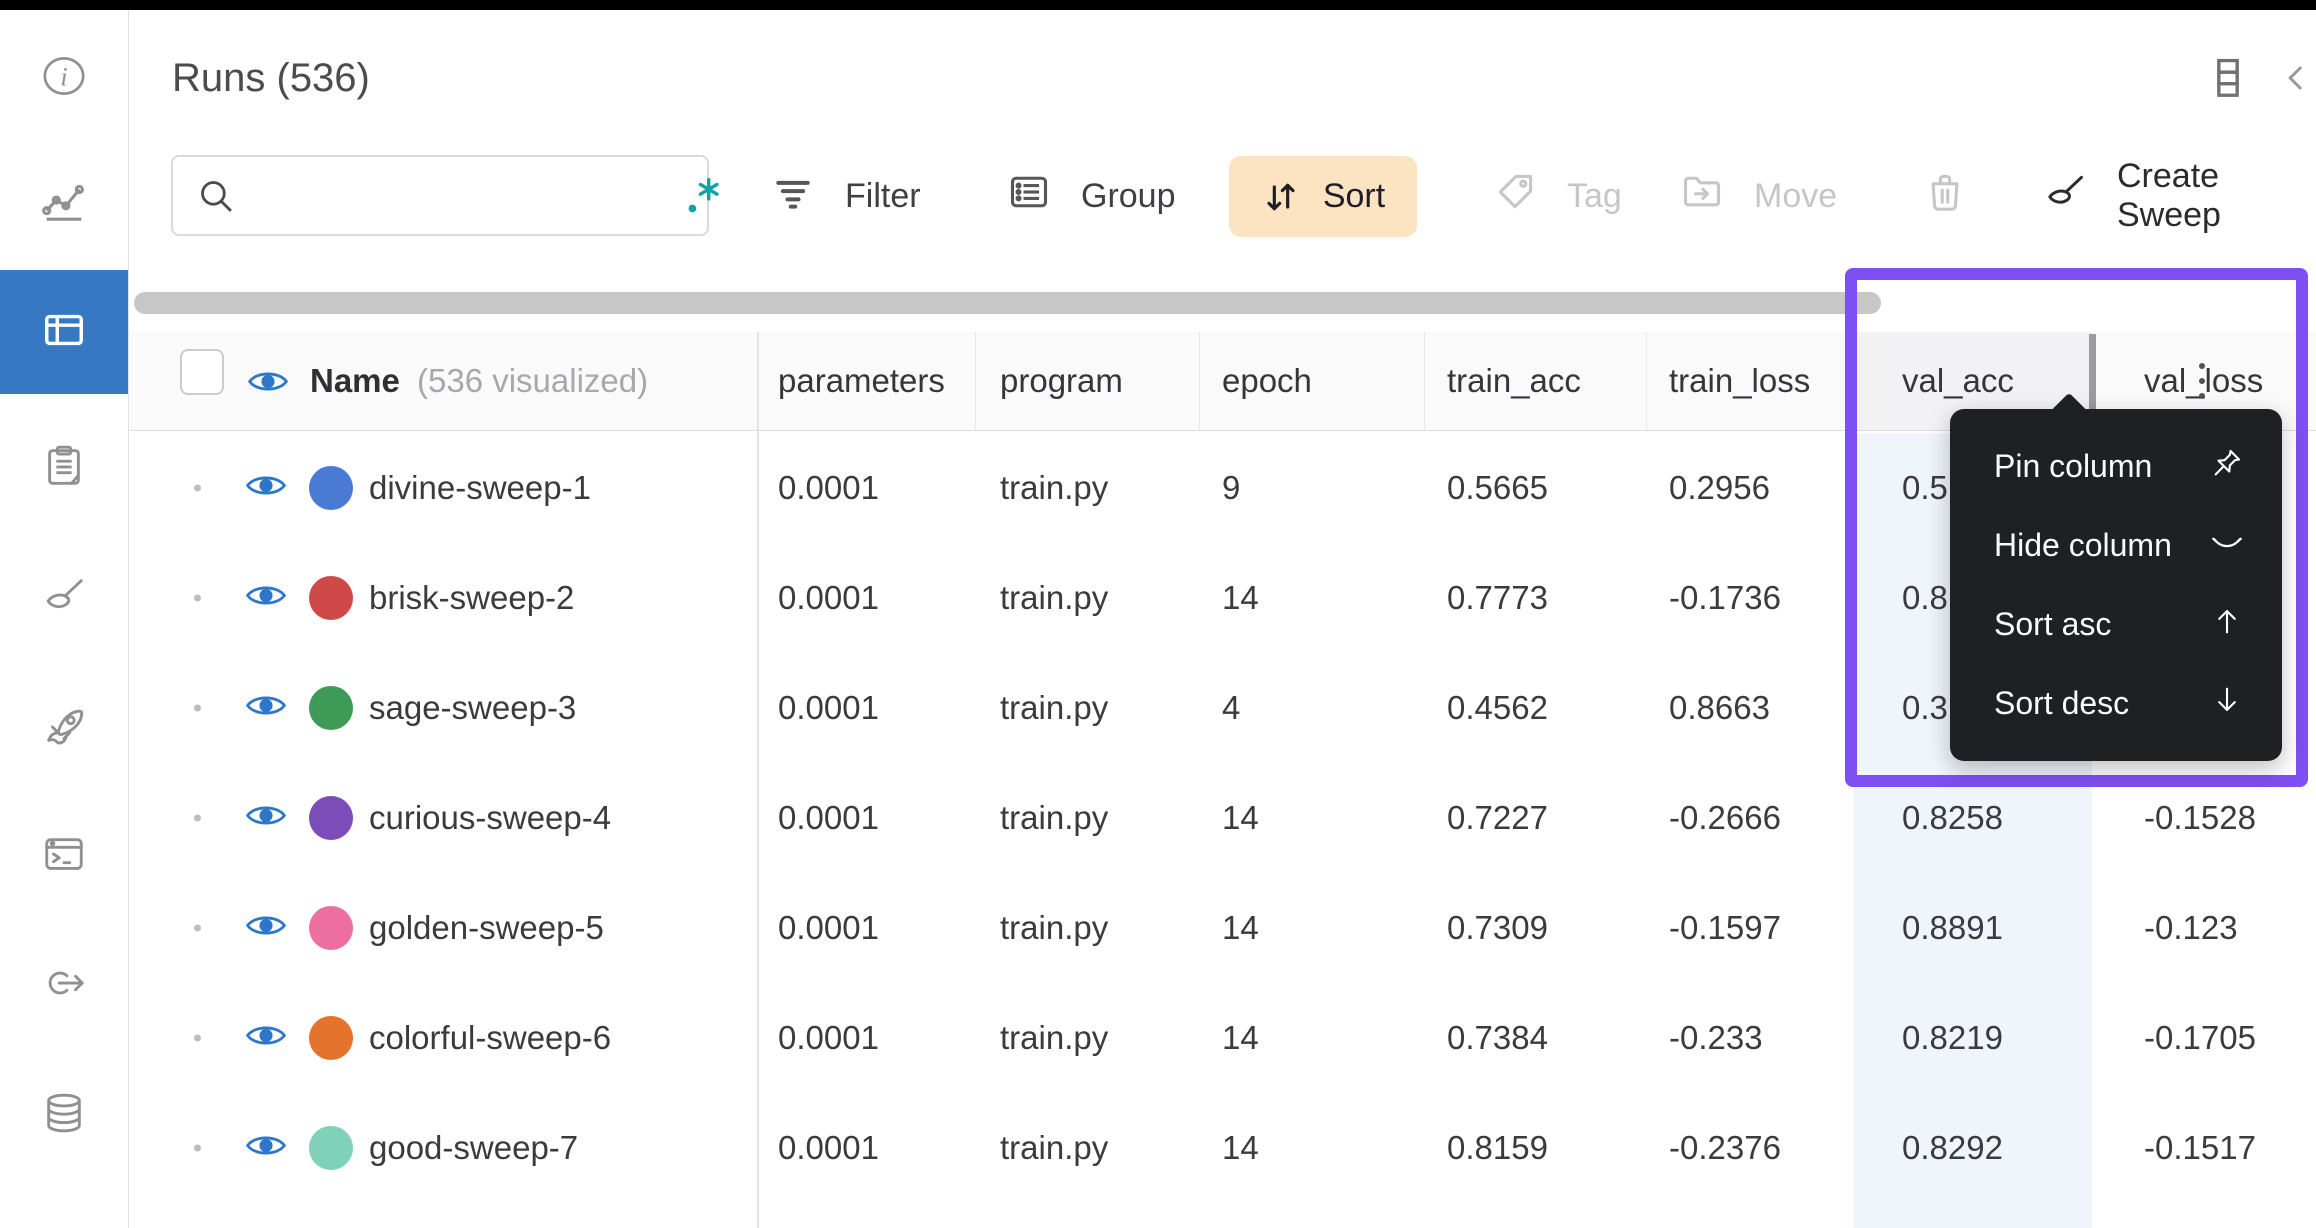 The height and width of the screenshot is (1228, 2316). Describe the element at coordinates (2227, 546) in the screenshot. I see `eye-closed-icon` at that location.